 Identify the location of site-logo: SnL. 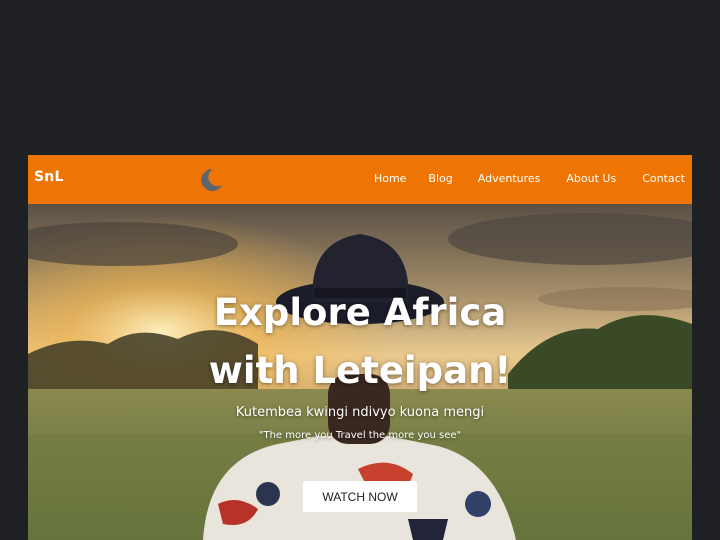
(49, 177).